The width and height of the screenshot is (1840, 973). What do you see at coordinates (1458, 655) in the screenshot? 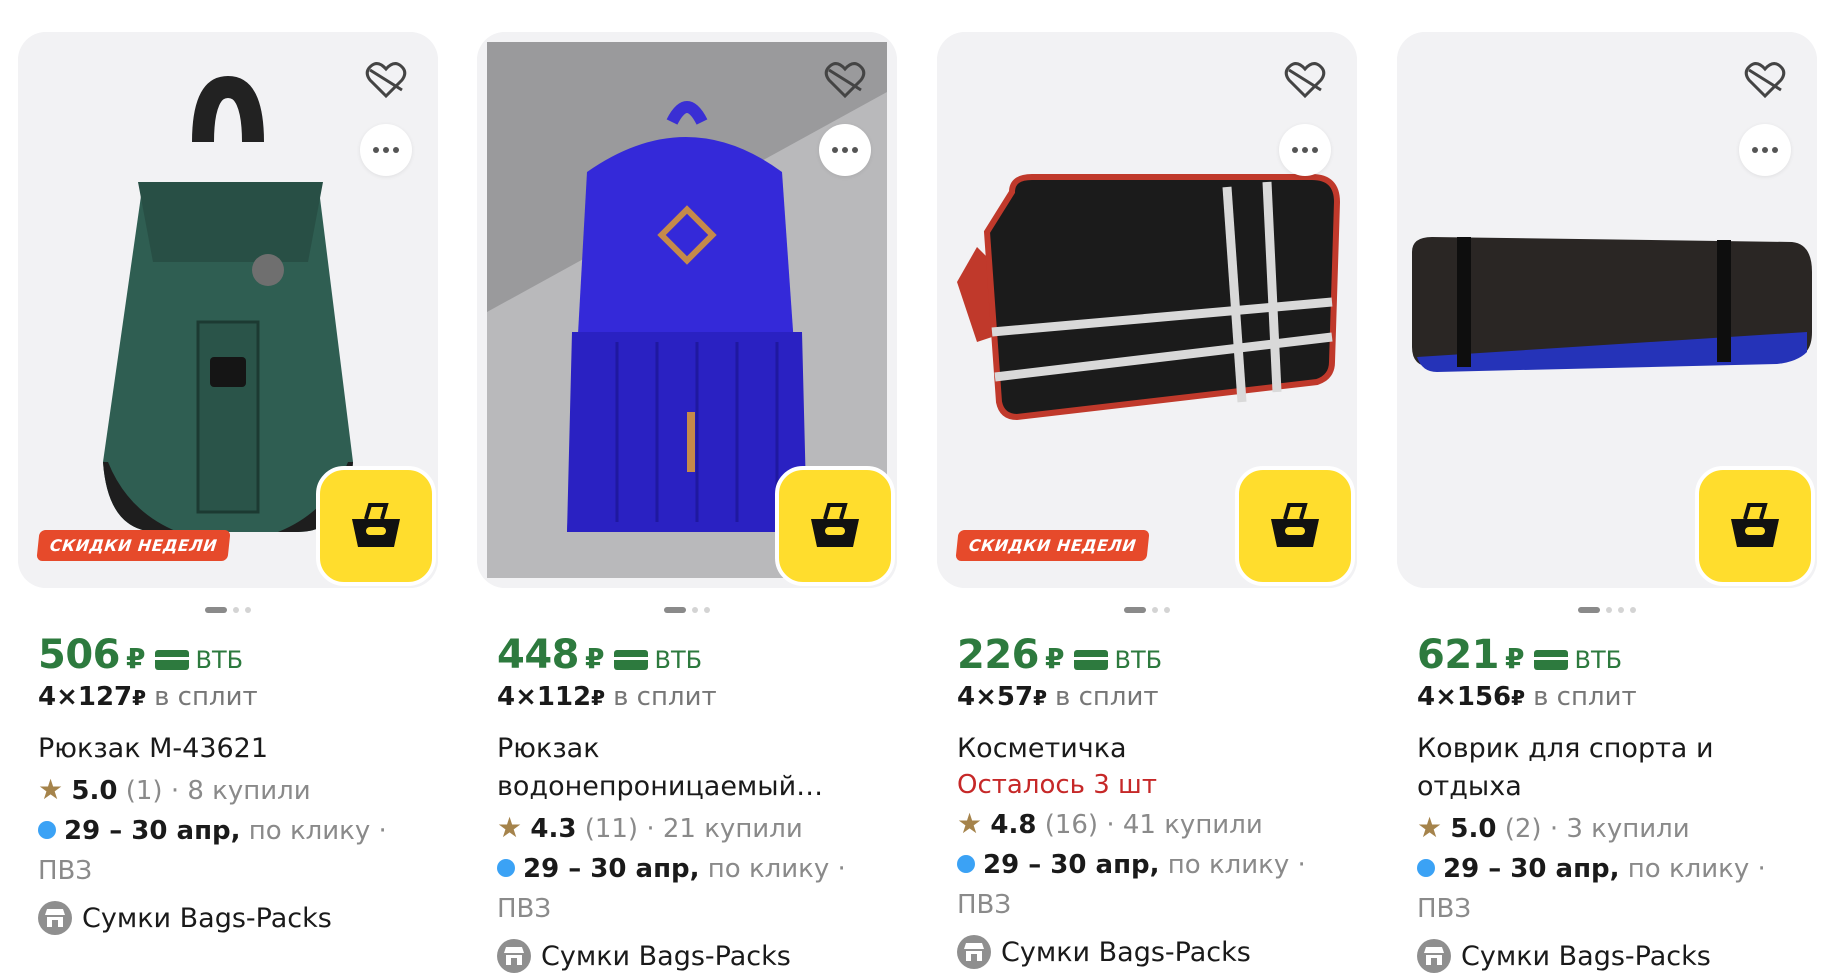
I see `price: 621` at bounding box center [1458, 655].